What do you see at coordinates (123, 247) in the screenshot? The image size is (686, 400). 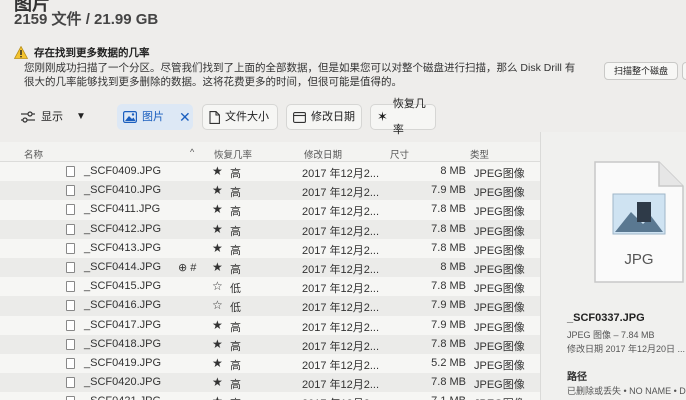 I see `file-name: _SCF0413.JPG` at bounding box center [123, 247].